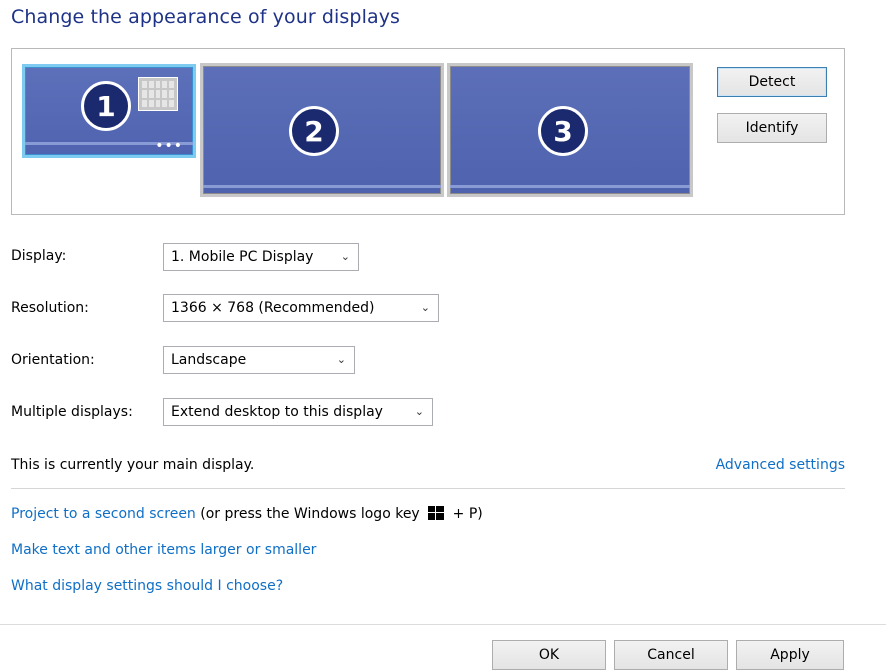 Image resolution: width=886 pixels, height=670 pixels. I want to click on multiple-displays-select: Extend desktop to this display ⌄, so click(298, 412).